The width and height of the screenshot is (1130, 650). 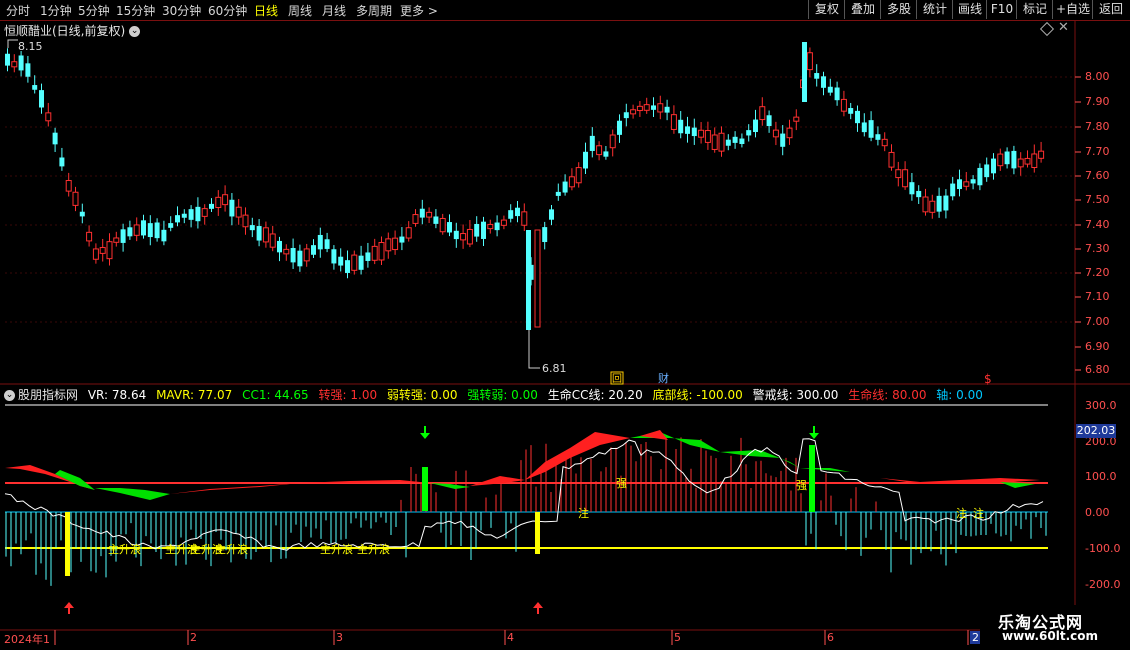 I want to click on price-tick: 7.90, so click(x=1097, y=101).